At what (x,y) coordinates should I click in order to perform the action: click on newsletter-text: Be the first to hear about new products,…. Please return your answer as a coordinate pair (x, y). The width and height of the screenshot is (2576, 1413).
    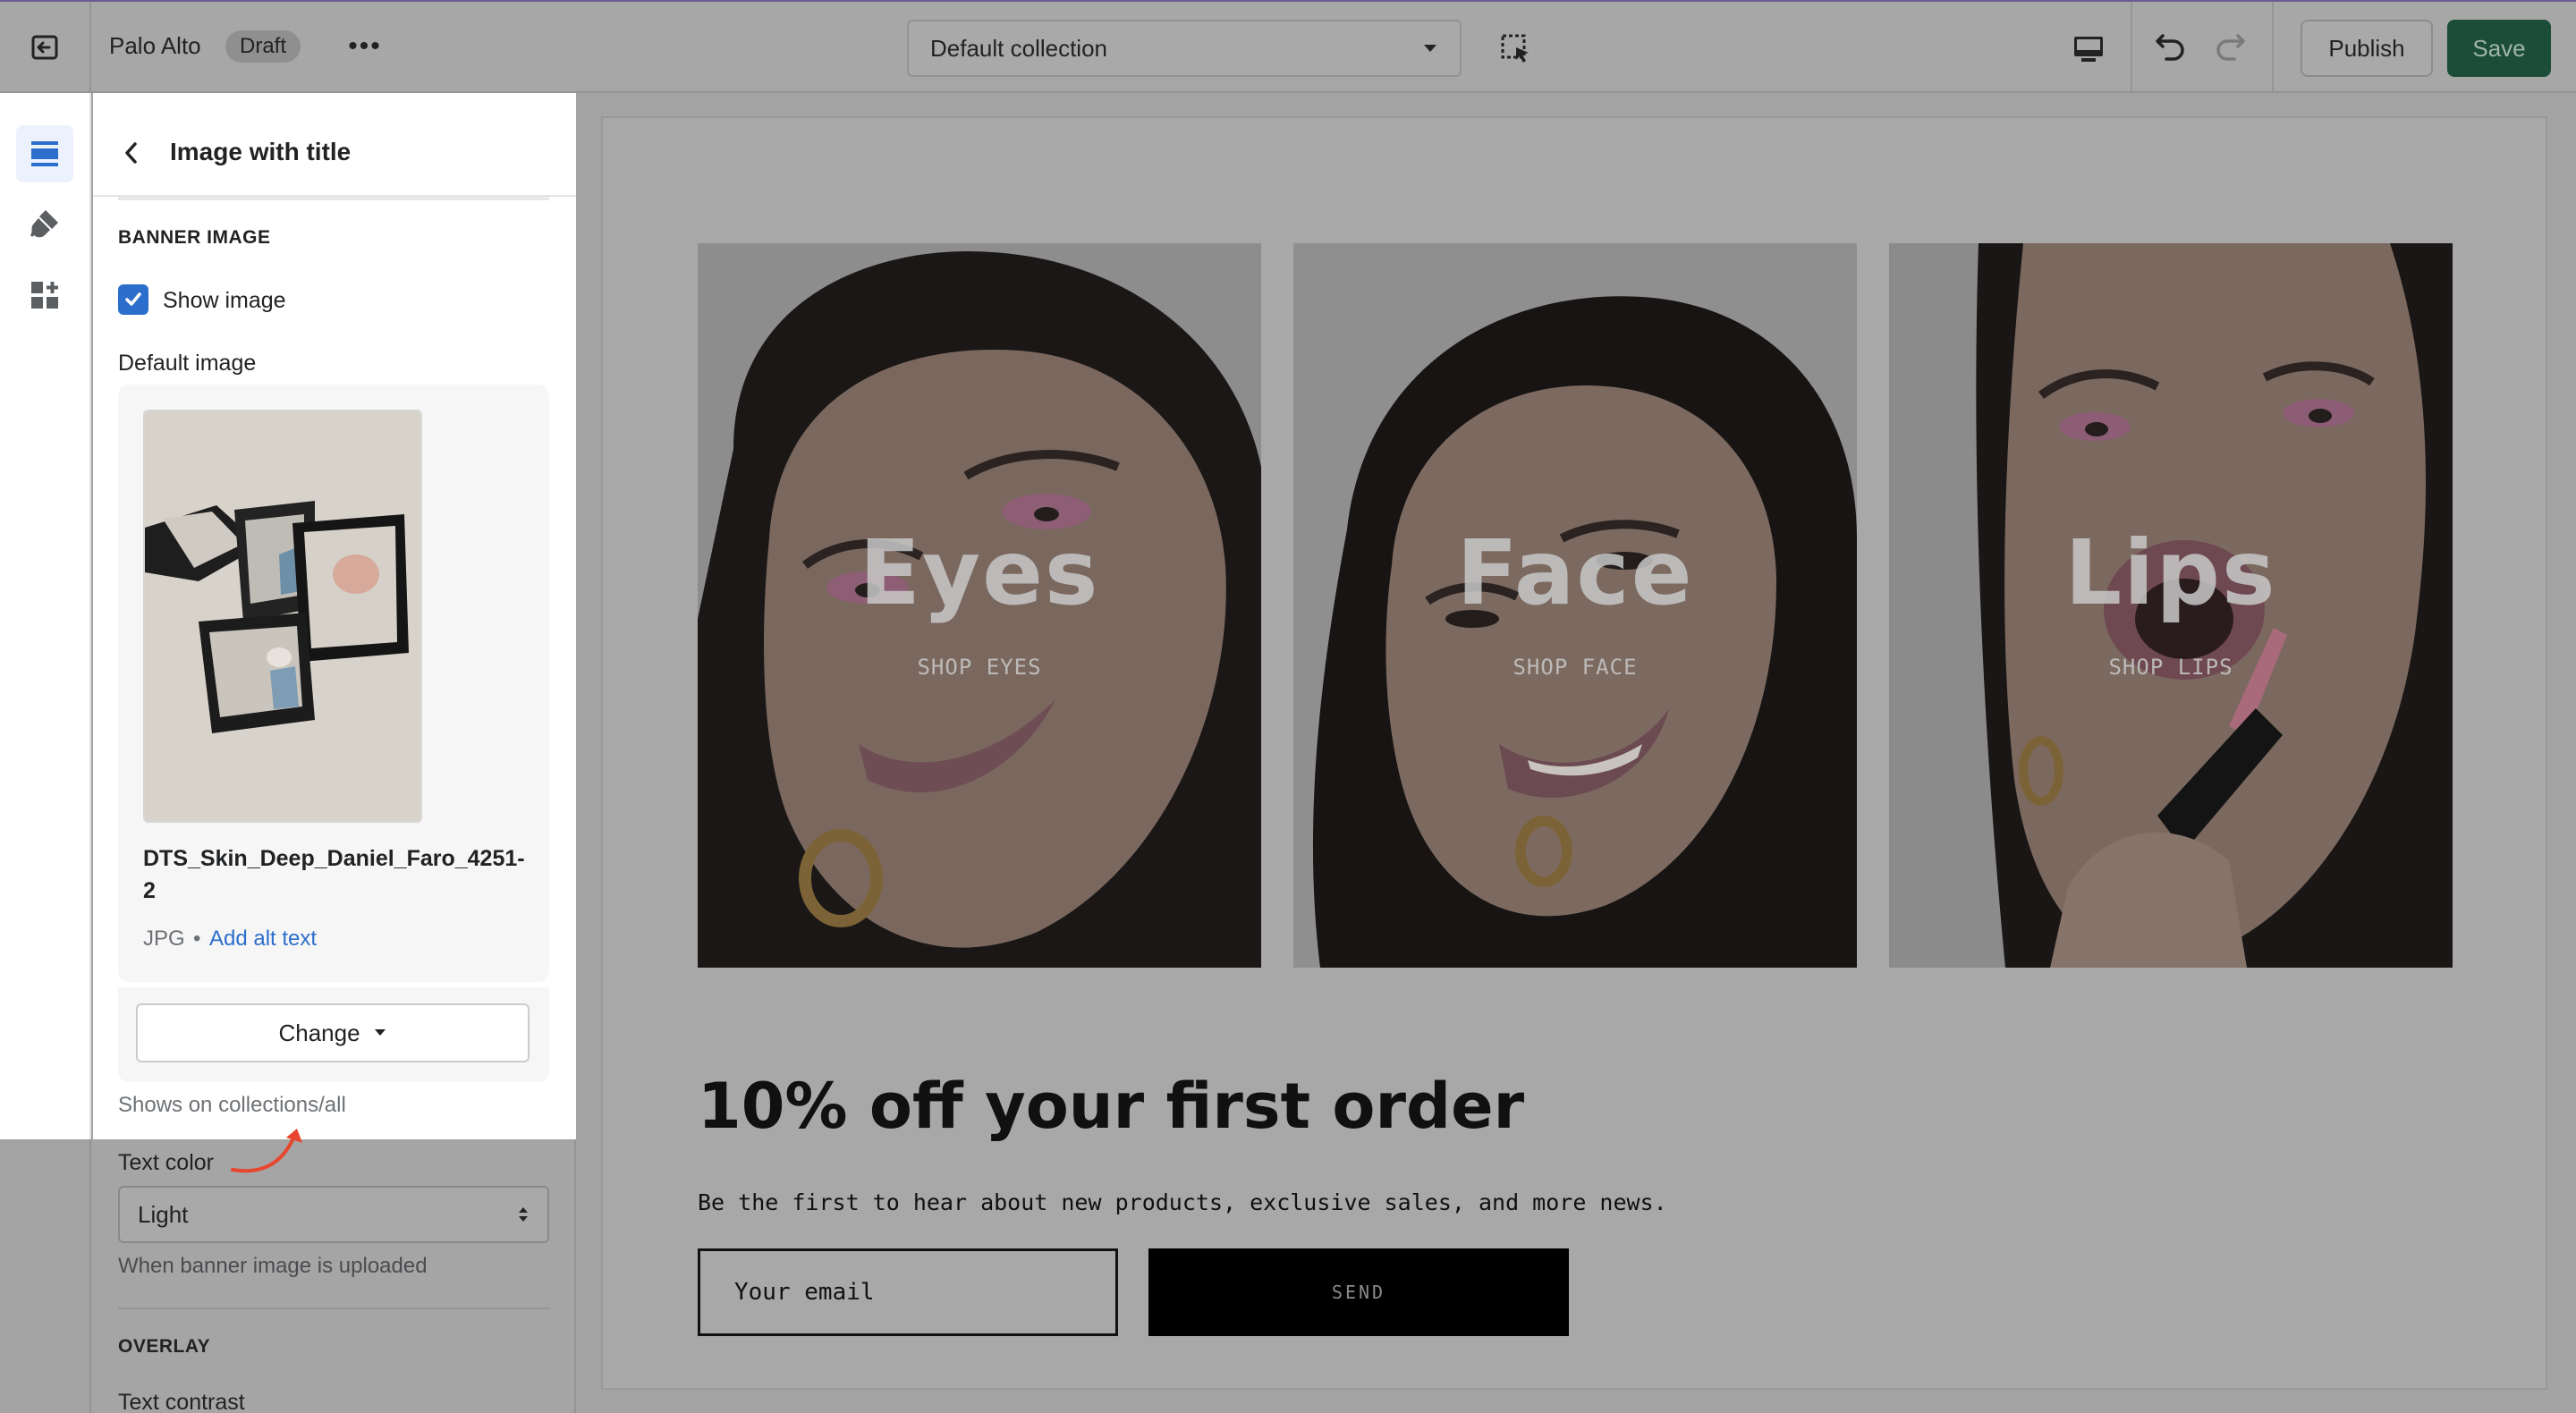
    Looking at the image, I should click on (1182, 1202).